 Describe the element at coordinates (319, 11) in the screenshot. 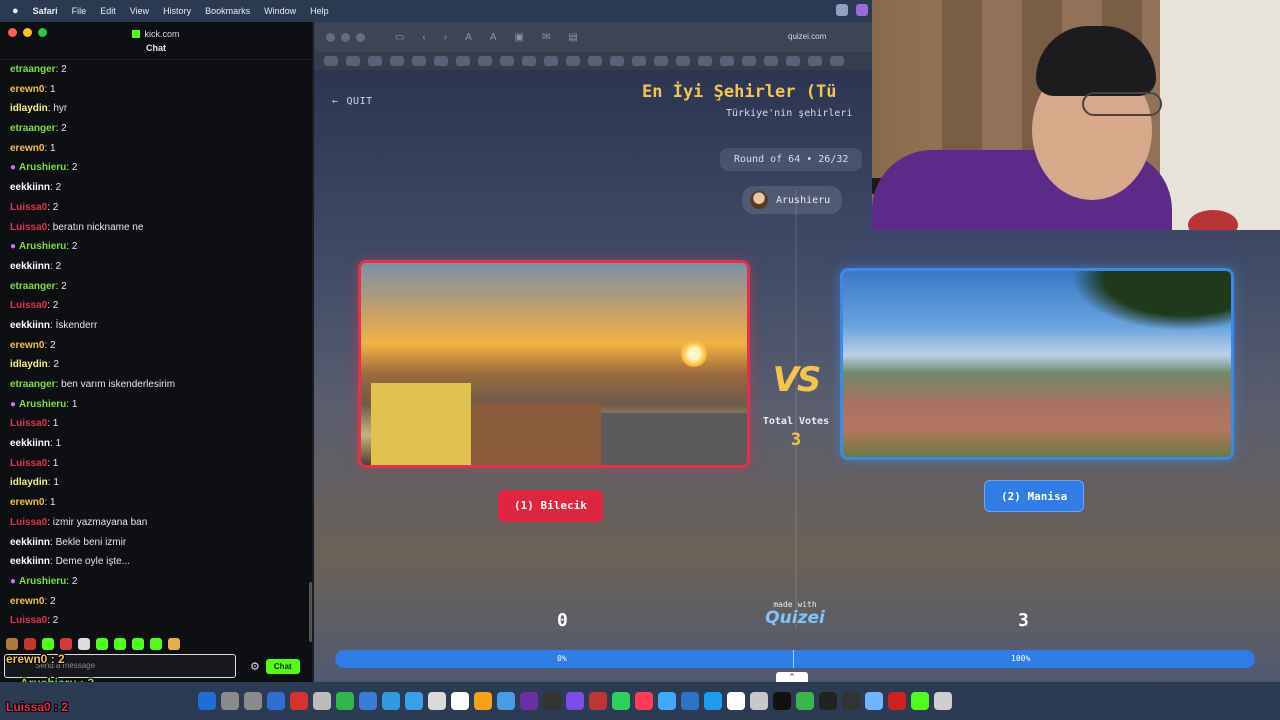

I see `menu-help: Help` at that location.